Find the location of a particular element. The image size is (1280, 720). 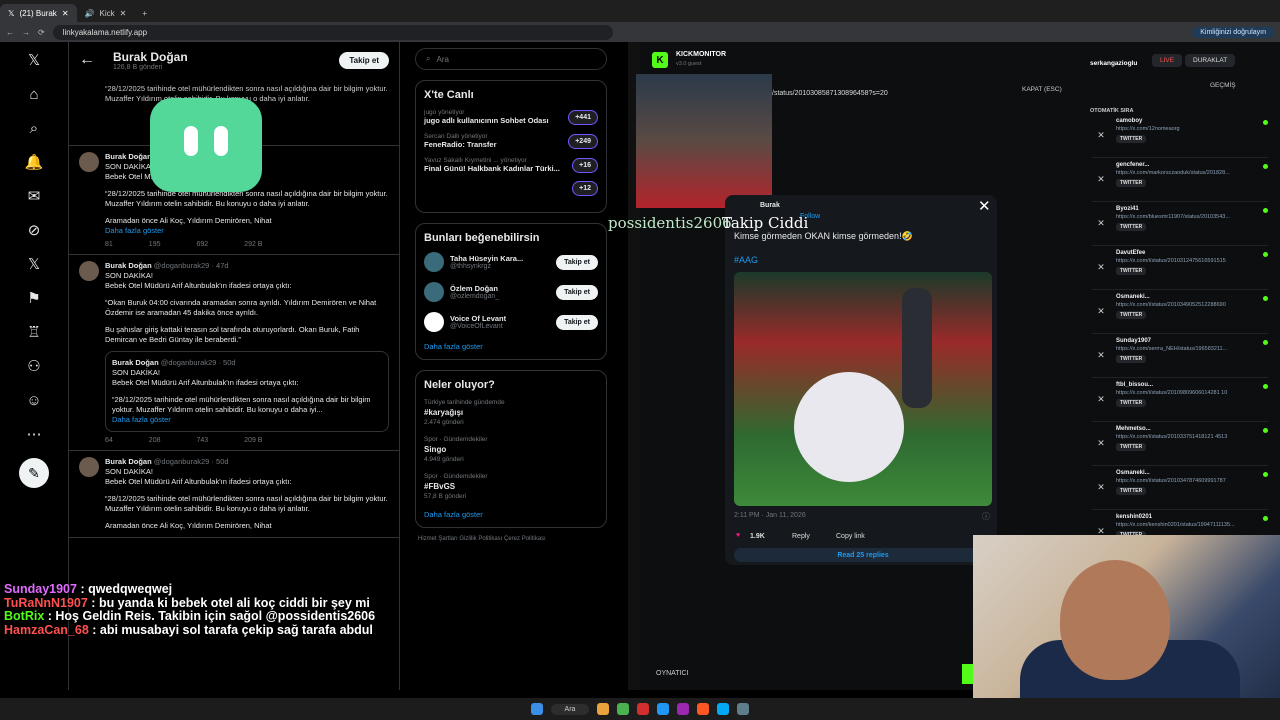

file-explorer-icon is located at coordinates (603, 709).